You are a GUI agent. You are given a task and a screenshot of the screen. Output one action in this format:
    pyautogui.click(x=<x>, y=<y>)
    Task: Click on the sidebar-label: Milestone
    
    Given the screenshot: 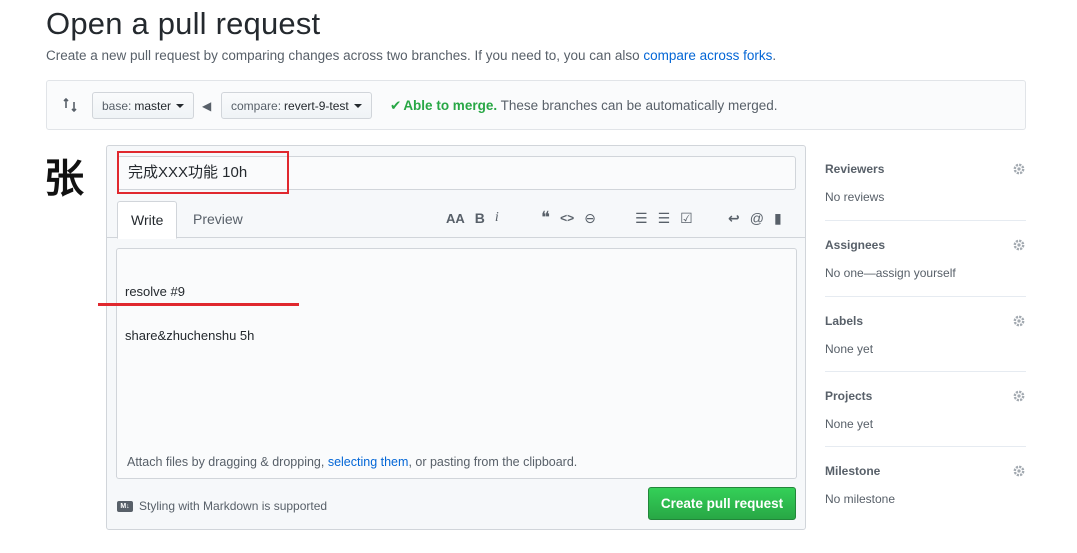 What is the action you would take?
    pyautogui.click(x=853, y=471)
    